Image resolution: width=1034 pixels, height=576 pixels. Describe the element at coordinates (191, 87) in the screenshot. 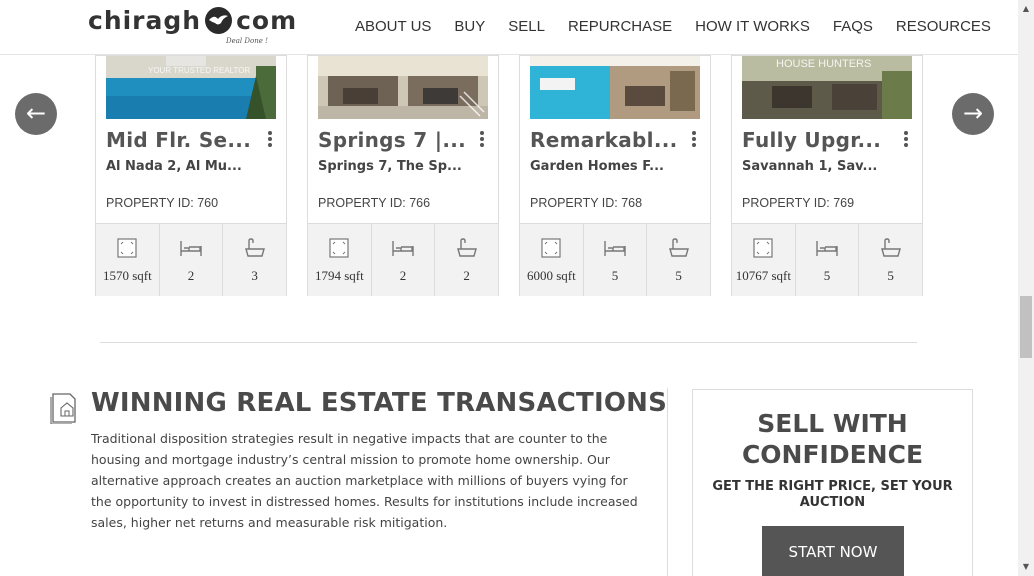

I see `property-image: YOUR TRUSTED REALTOR` at that location.